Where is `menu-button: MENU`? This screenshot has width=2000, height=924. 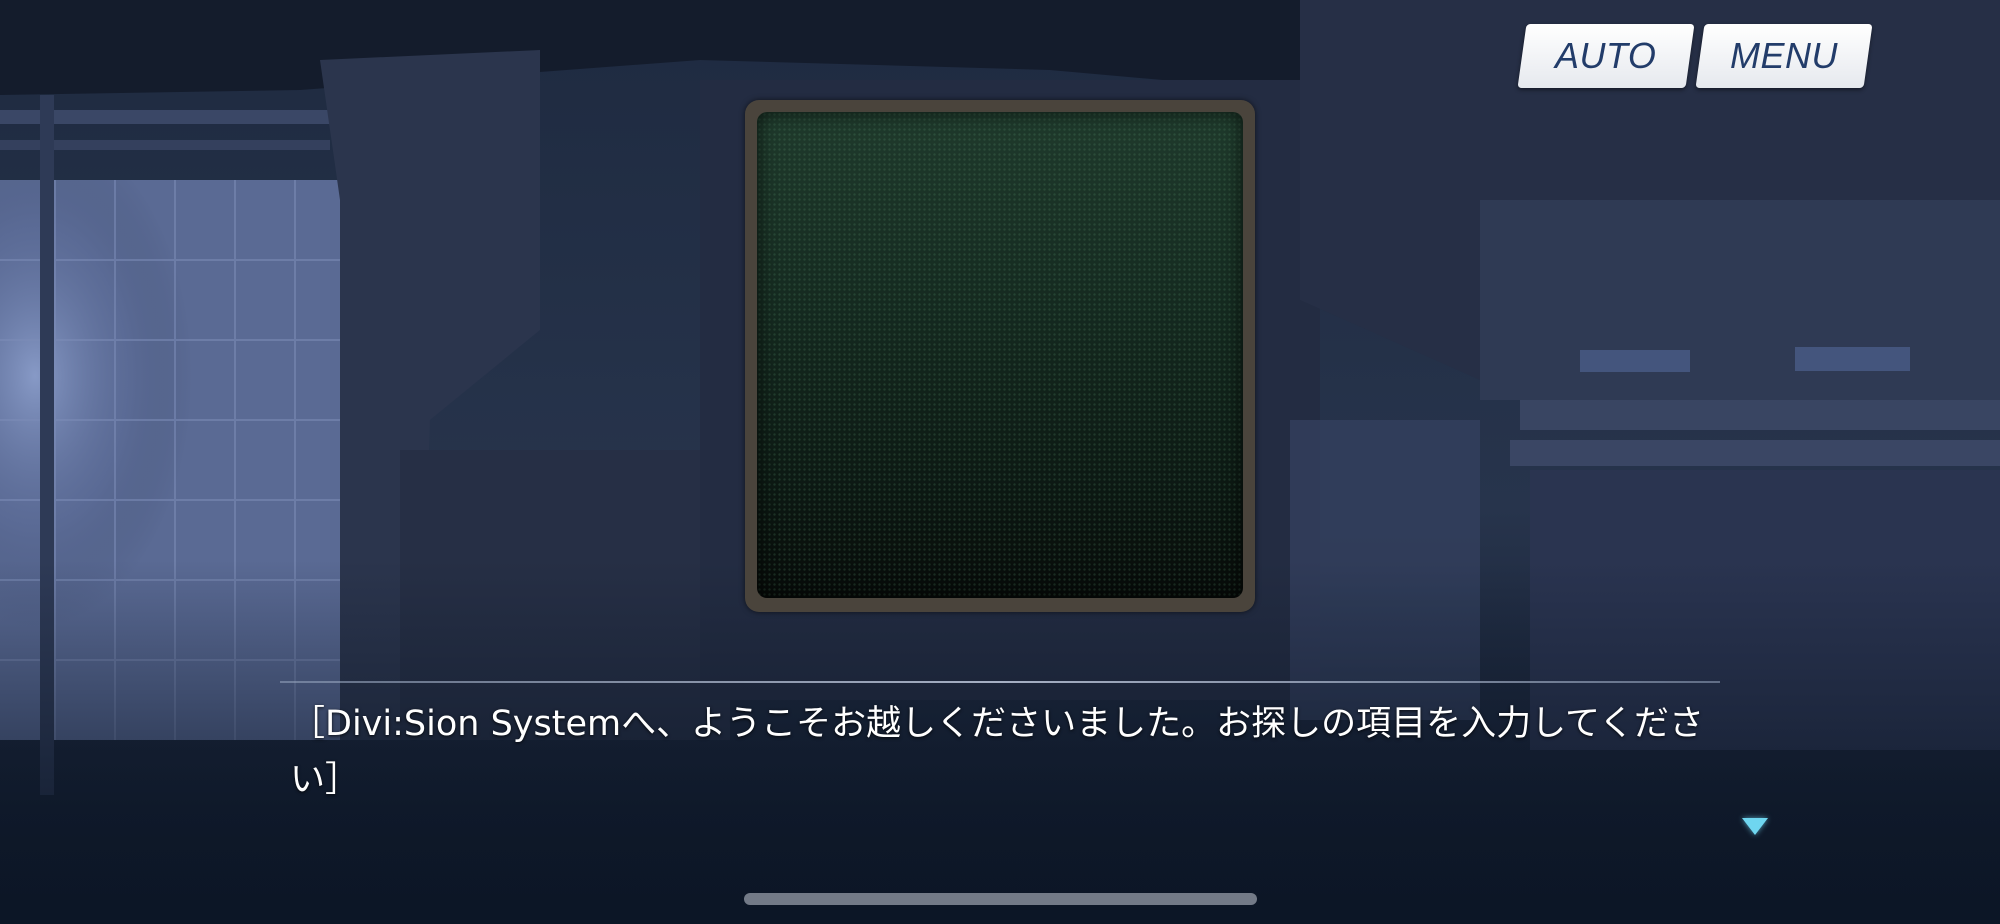 menu-button: MENU is located at coordinates (1784, 56).